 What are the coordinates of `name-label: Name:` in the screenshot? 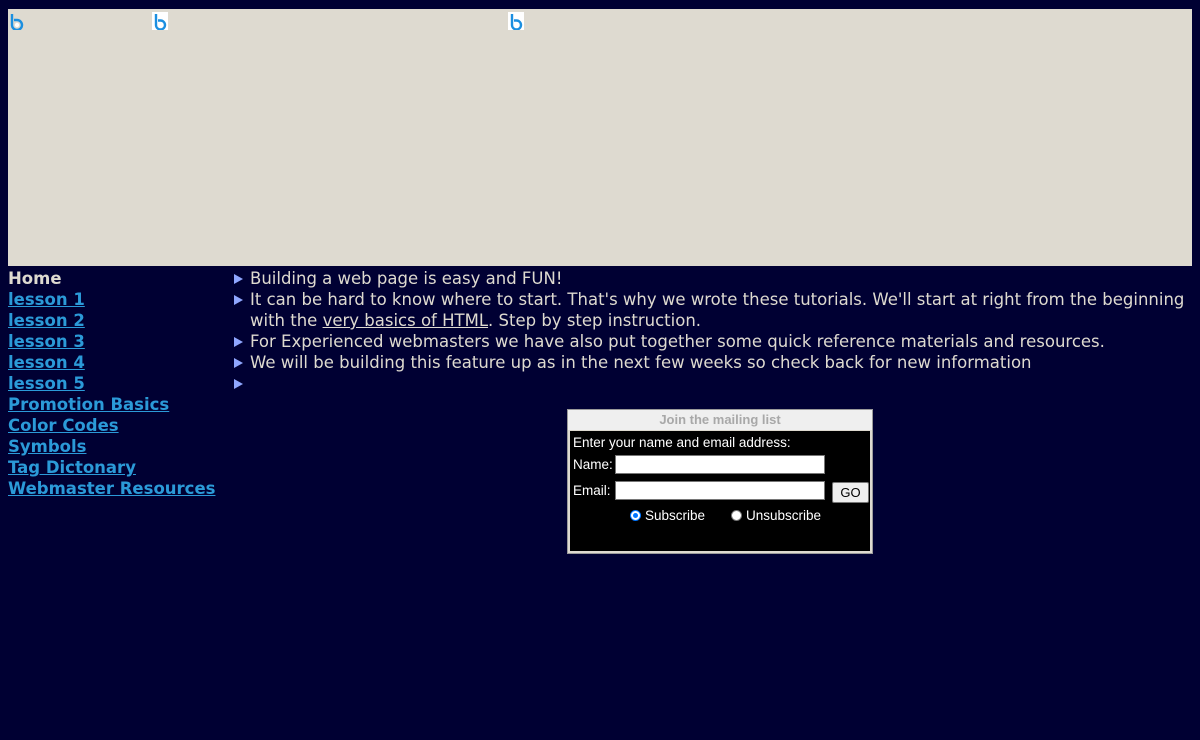 It's located at (593, 464).